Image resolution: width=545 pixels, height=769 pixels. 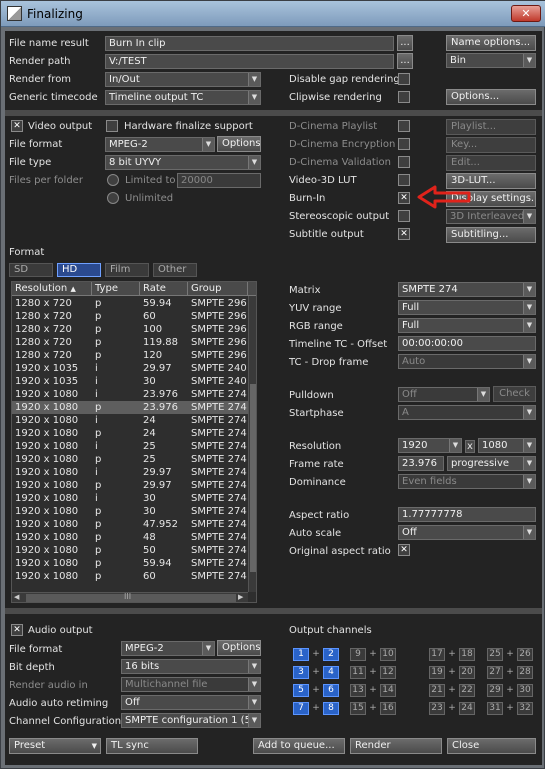 What do you see at coordinates (437, 708) in the screenshot?
I see `channel-button: 23` at bounding box center [437, 708].